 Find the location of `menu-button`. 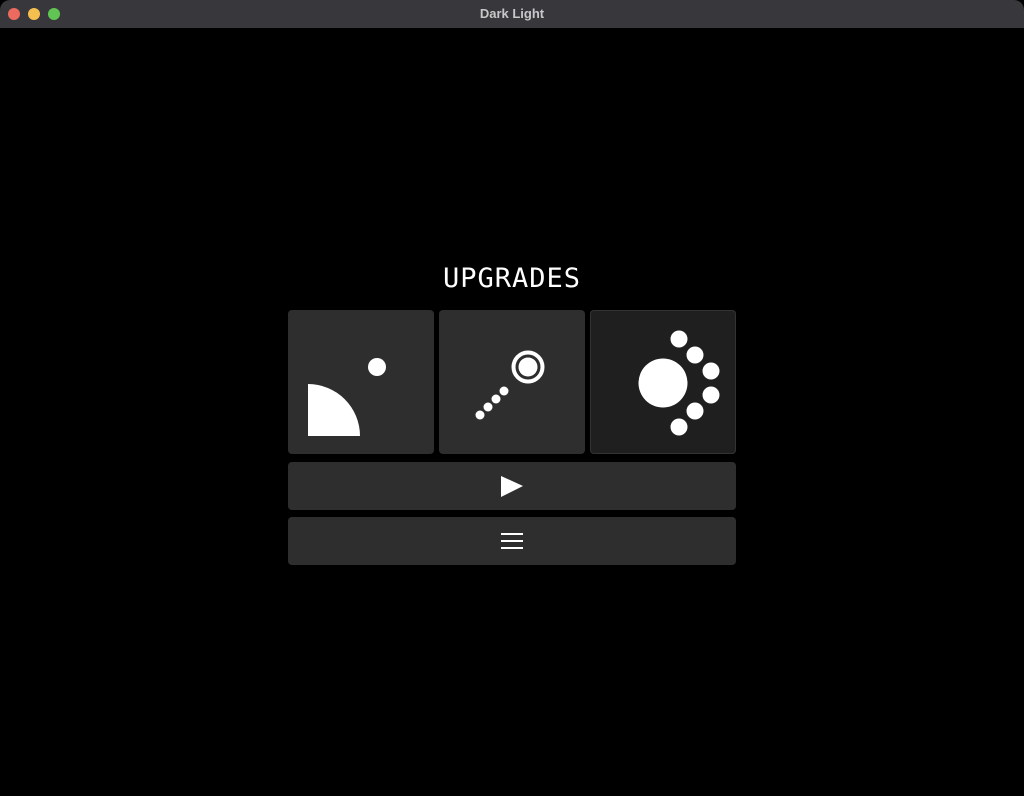

menu-button is located at coordinates (512, 541).